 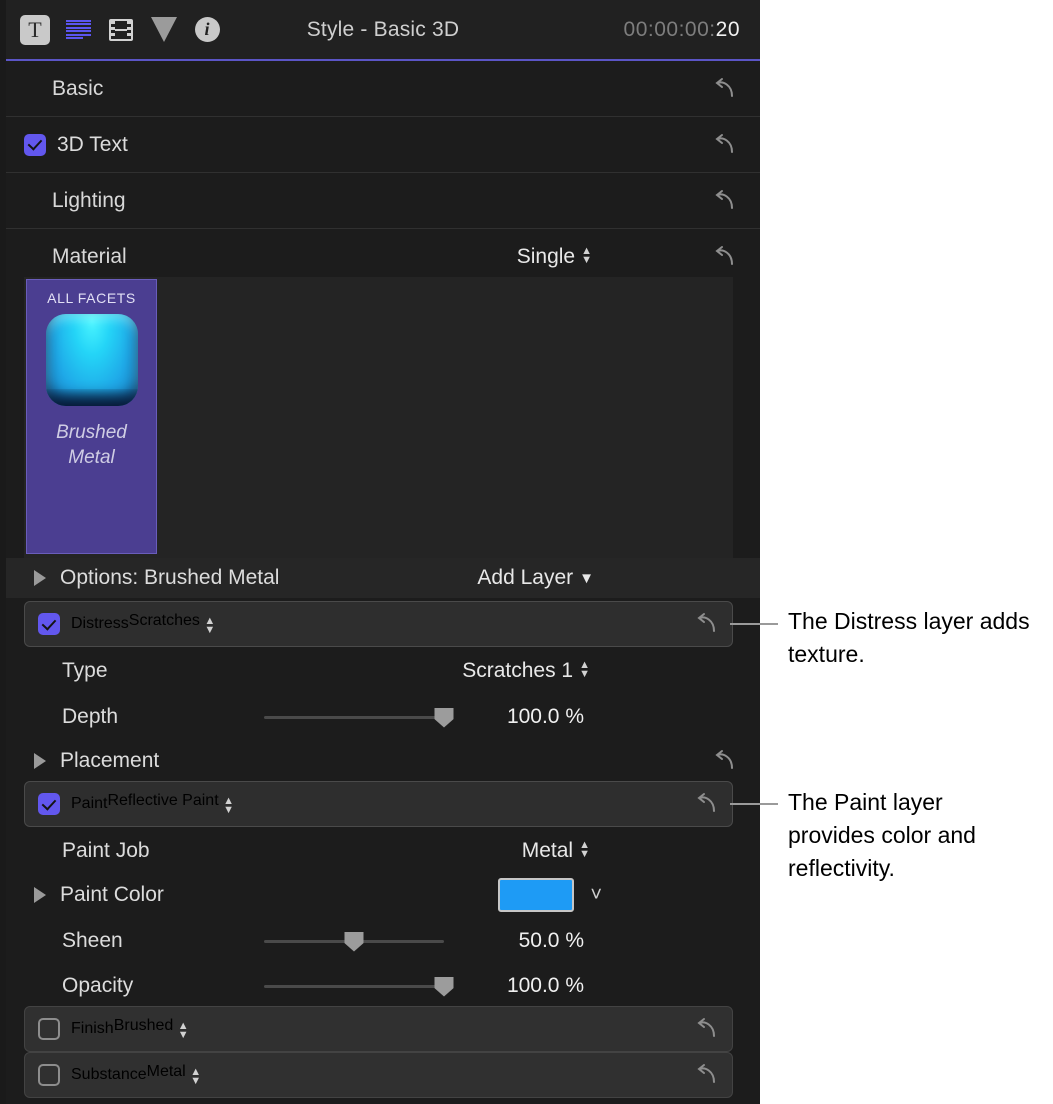 I want to click on layer-label-finish: Finish, so click(x=92, y=1028).